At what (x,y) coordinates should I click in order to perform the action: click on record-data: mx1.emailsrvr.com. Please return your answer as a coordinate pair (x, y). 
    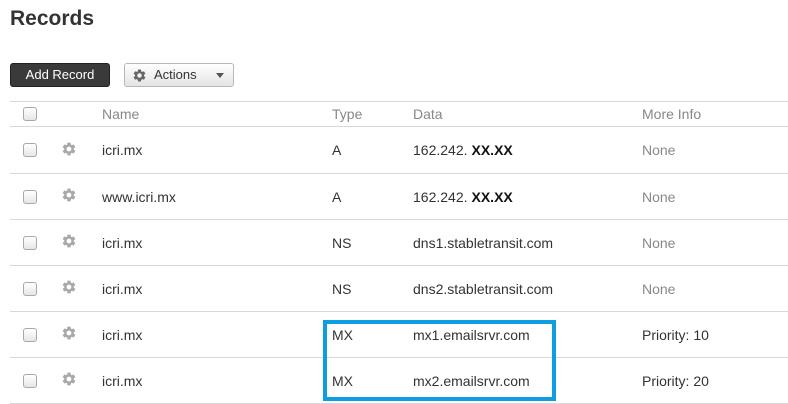
    Looking at the image, I should click on (471, 334).